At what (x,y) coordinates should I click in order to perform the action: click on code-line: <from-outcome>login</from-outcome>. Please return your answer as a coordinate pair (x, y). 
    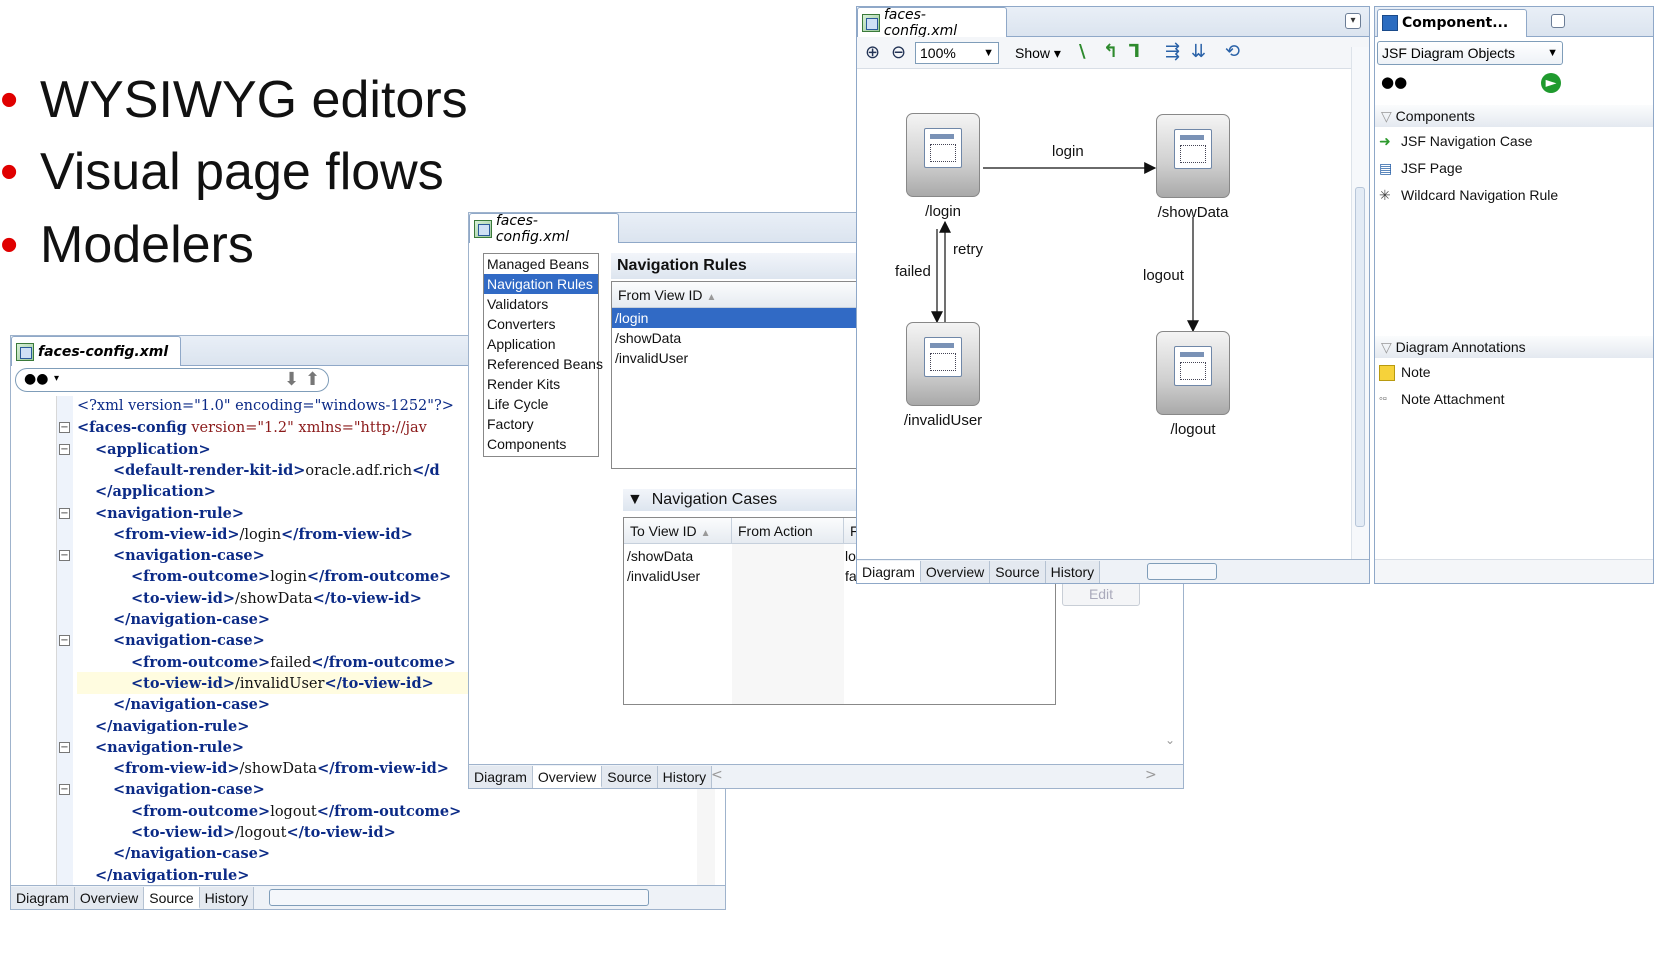
    Looking at the image, I should click on (291, 577).